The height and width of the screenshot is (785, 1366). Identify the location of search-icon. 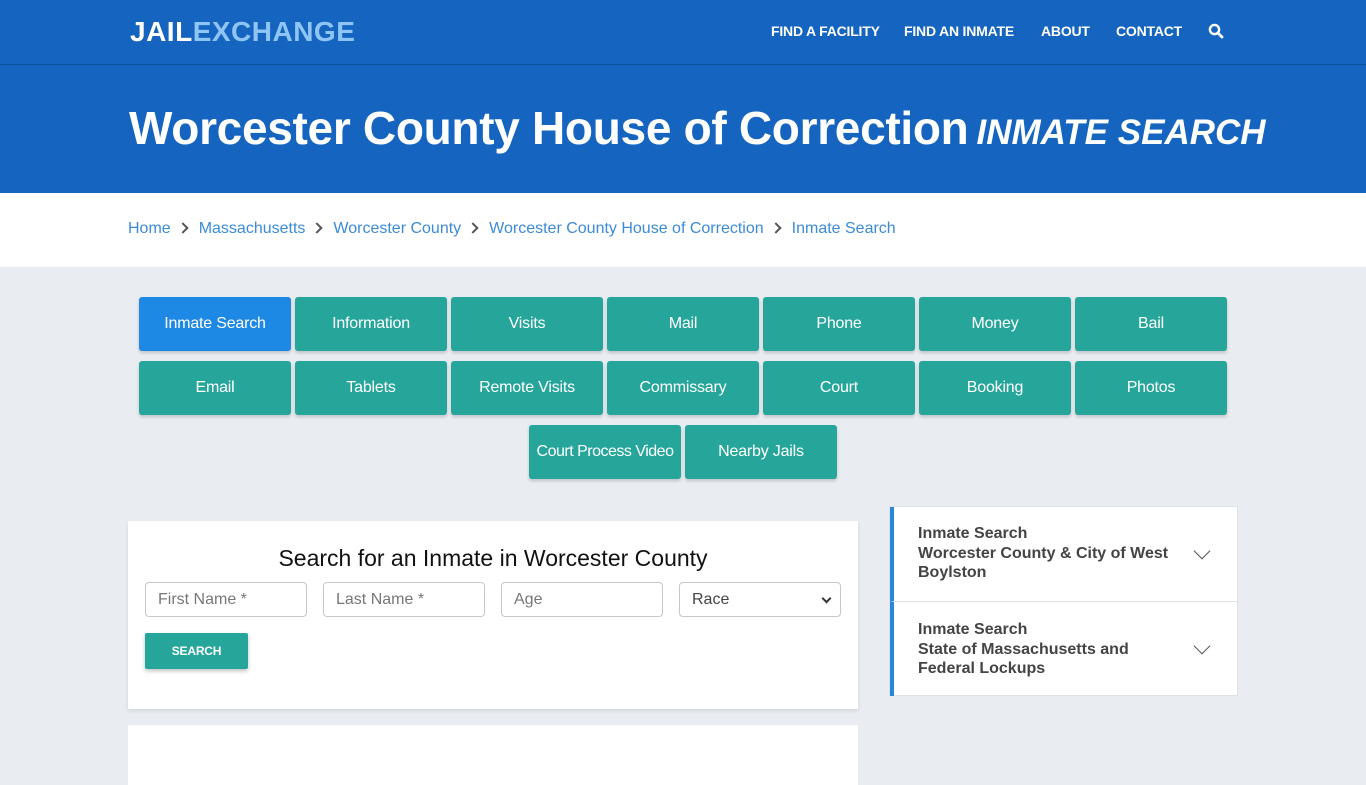
(1216, 31).